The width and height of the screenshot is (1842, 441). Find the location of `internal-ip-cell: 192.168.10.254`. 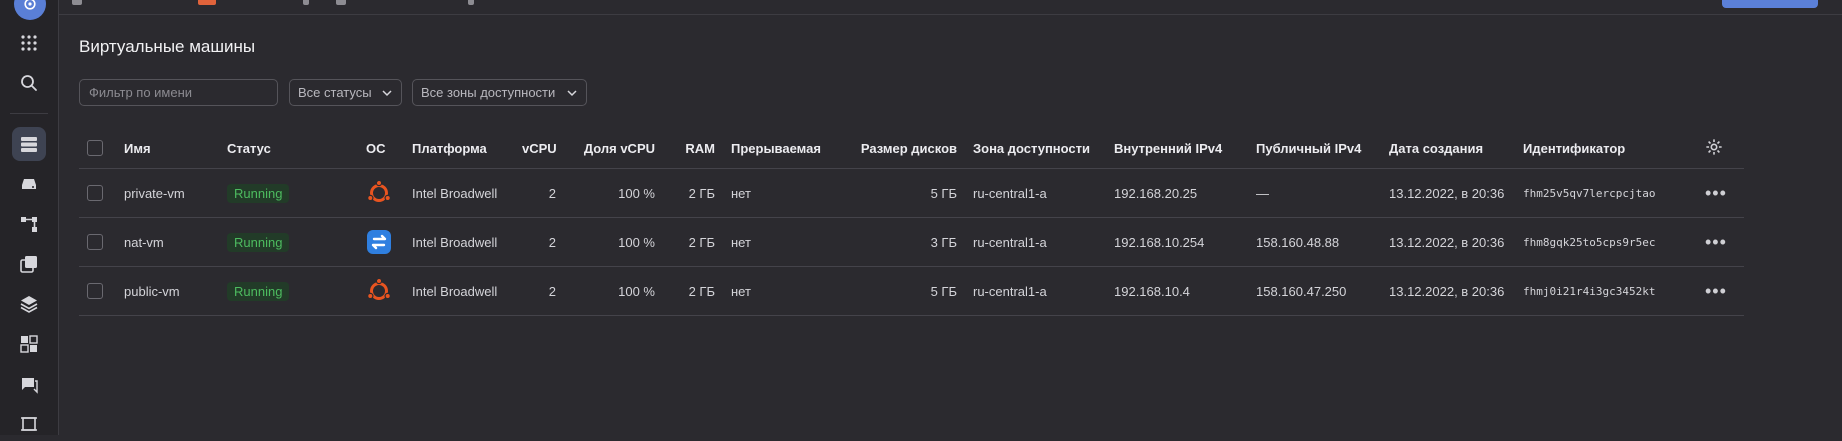

internal-ip-cell: 192.168.10.254 is located at coordinates (1177, 242).